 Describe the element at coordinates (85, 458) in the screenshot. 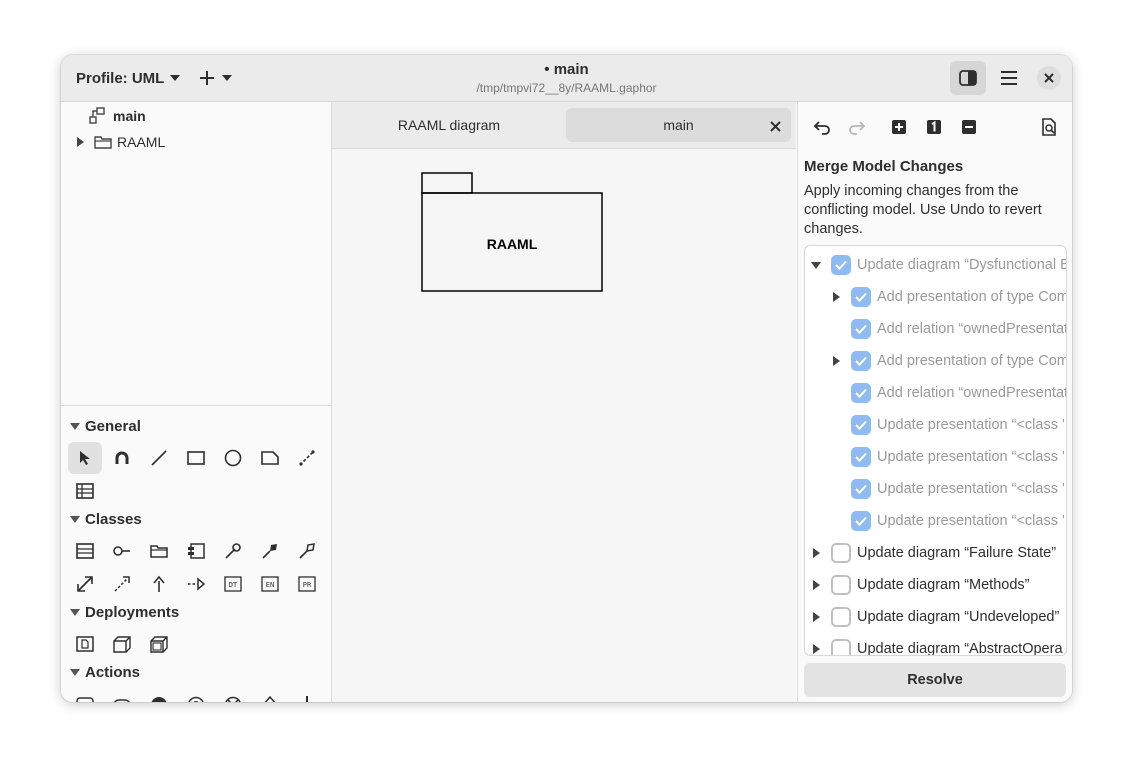

I see `pointer-tool` at that location.